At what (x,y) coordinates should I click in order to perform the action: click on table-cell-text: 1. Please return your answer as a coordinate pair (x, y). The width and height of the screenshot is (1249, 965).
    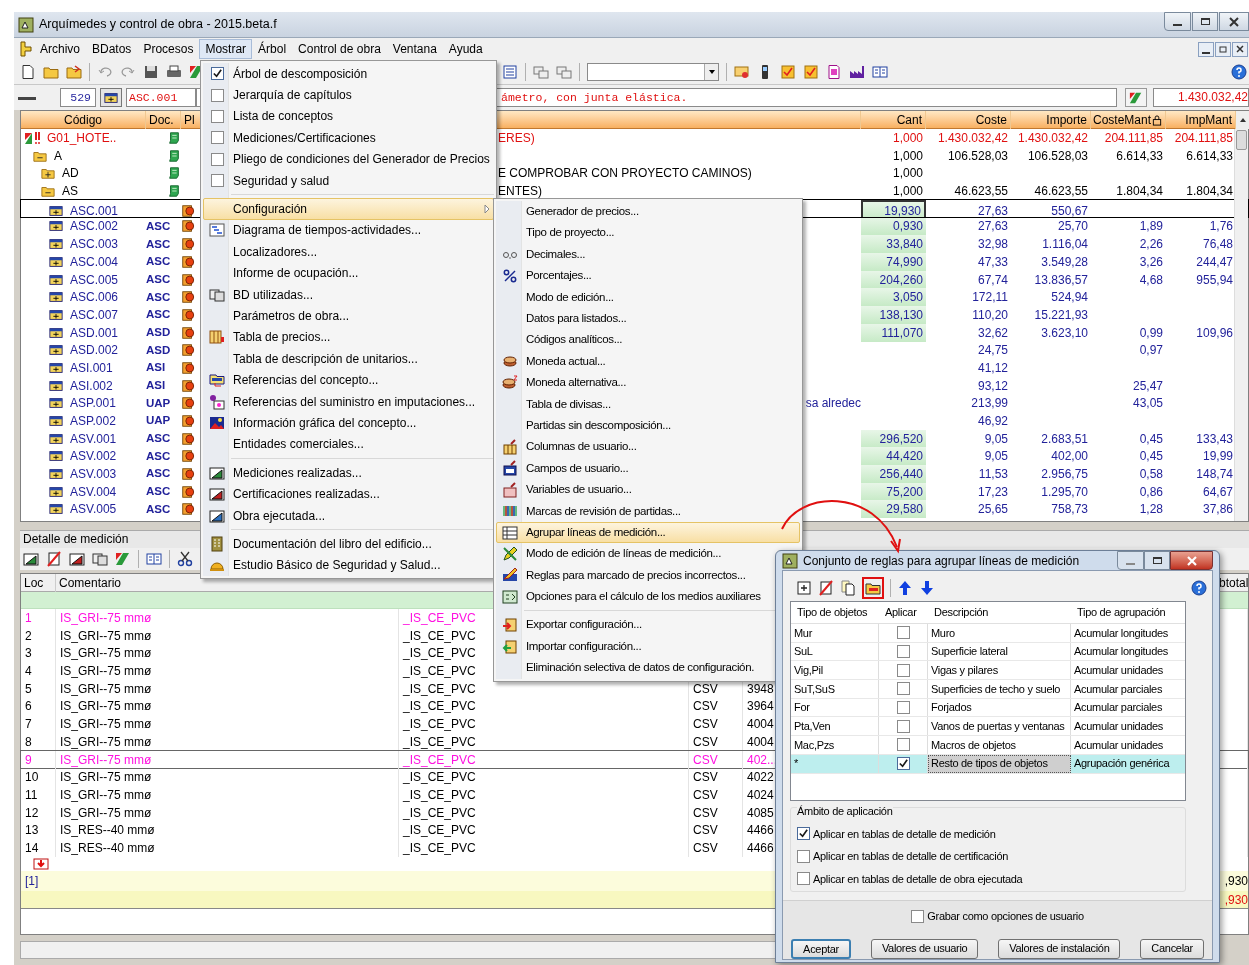
    Looking at the image, I should click on (28, 618).